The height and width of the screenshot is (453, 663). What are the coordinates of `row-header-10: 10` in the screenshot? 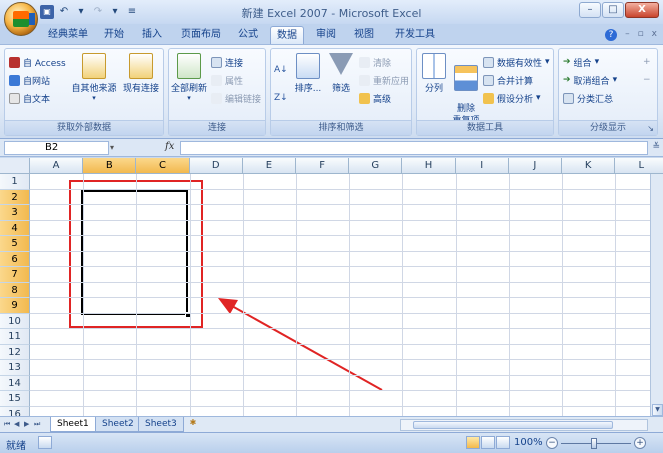 It's located at (15, 321).